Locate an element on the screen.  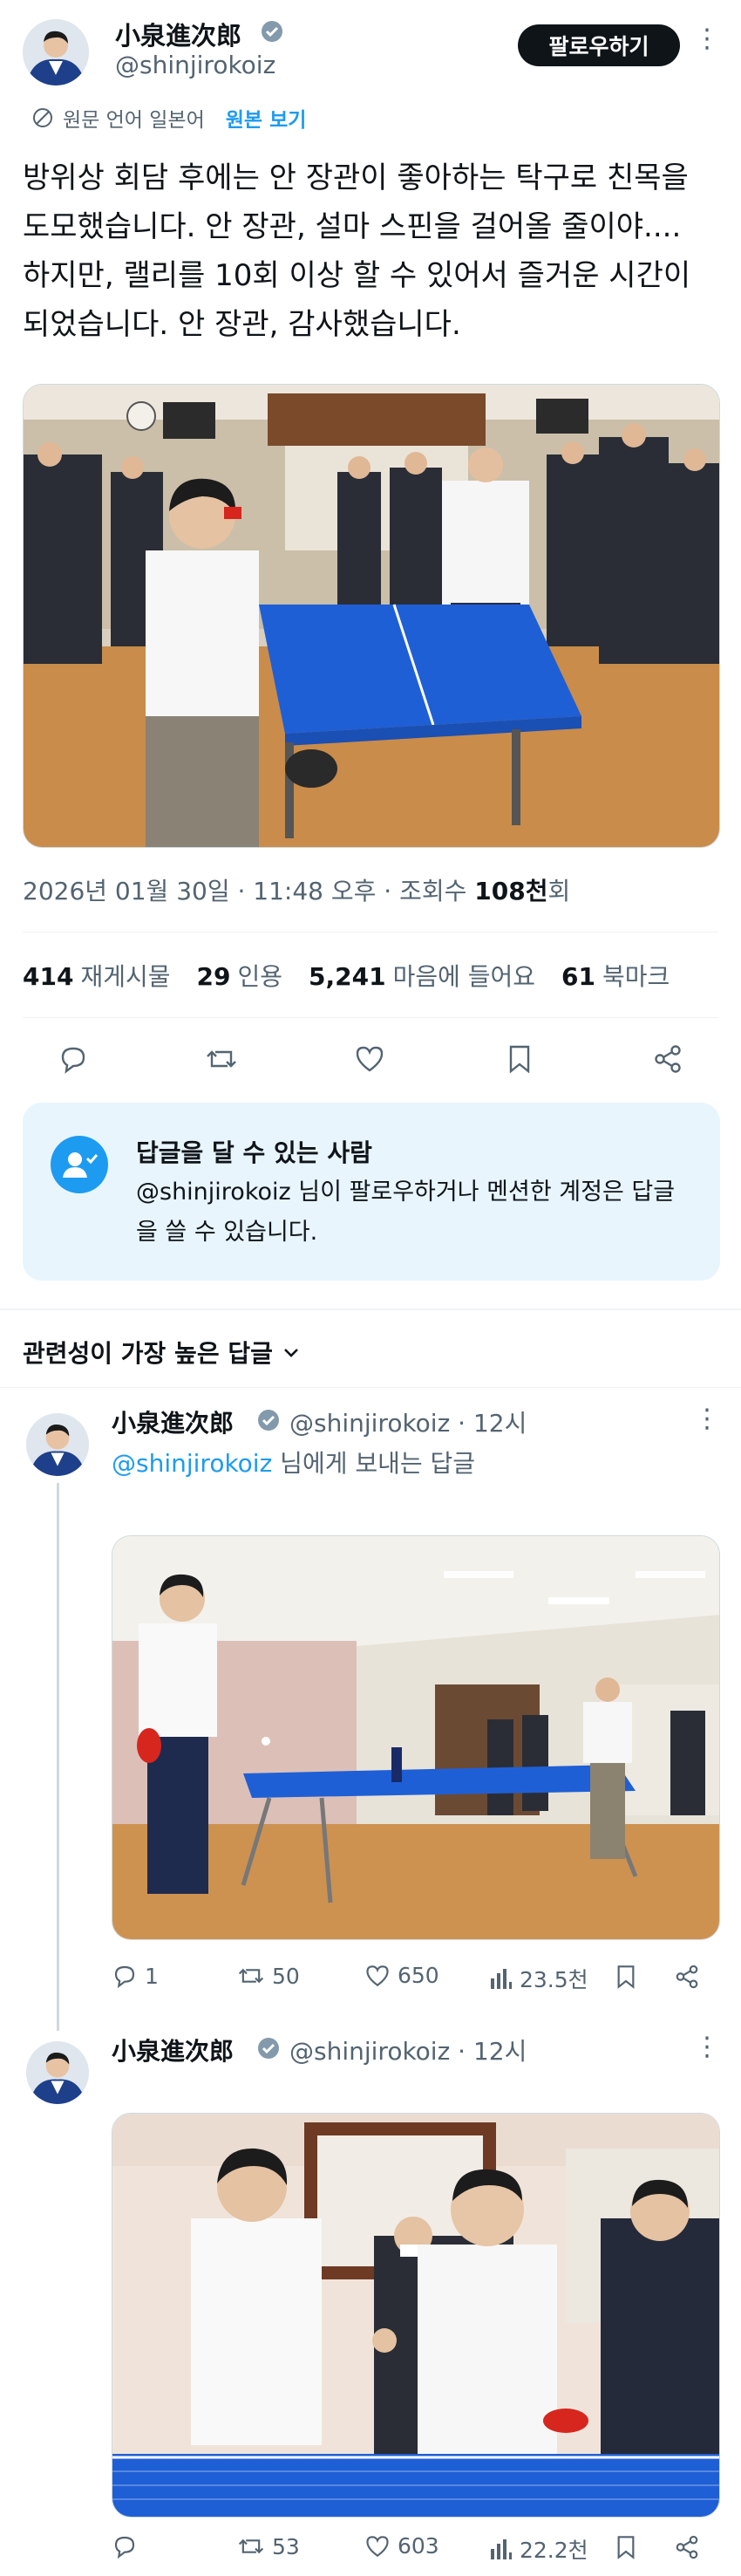
reply-reposts-count: 53 is located at coordinates (286, 2546).